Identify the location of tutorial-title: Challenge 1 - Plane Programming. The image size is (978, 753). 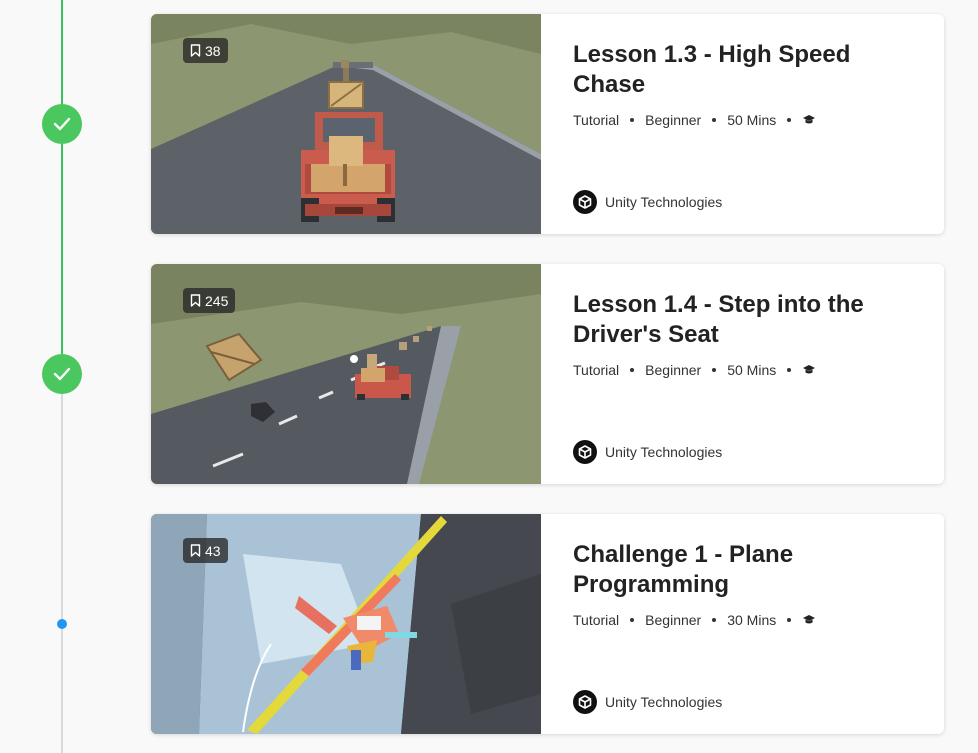
(747, 570).